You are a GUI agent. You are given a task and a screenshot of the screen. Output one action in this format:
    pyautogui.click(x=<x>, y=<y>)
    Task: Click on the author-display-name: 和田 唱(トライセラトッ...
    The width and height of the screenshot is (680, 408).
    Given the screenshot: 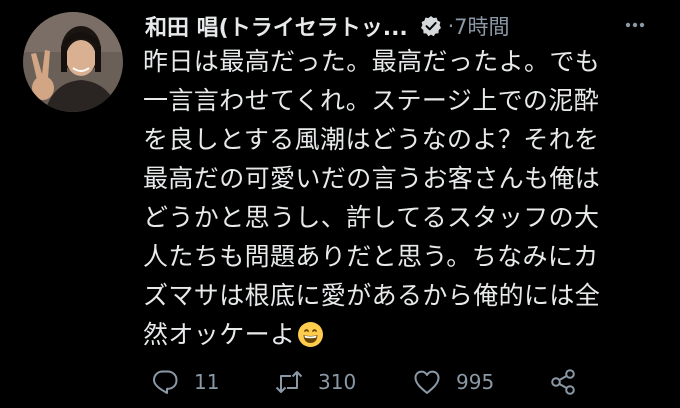 What is the action you would take?
    pyautogui.click(x=276, y=26)
    